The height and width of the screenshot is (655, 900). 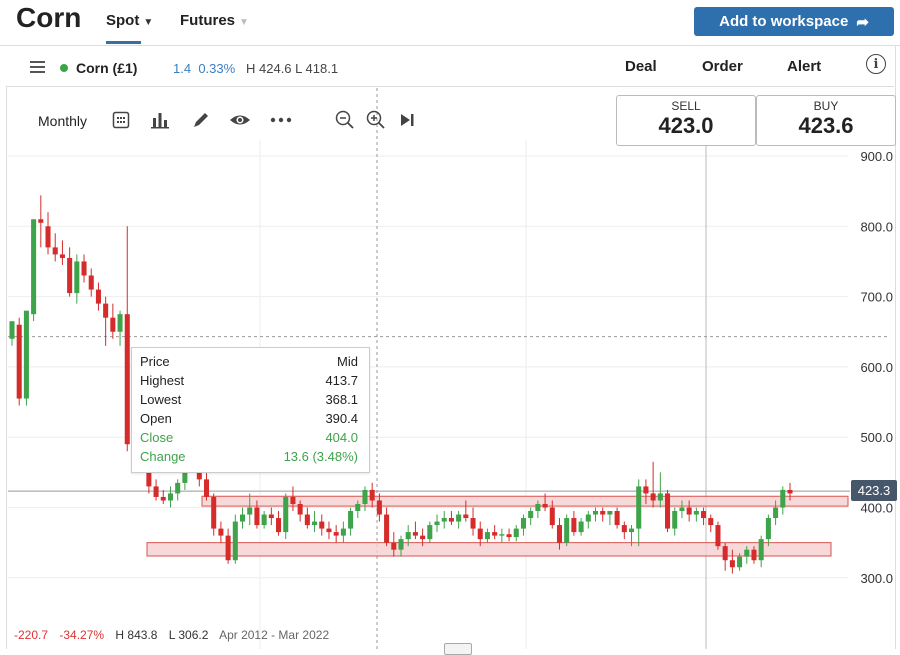 I want to click on y-tick-label: 300.0, so click(x=876, y=578).